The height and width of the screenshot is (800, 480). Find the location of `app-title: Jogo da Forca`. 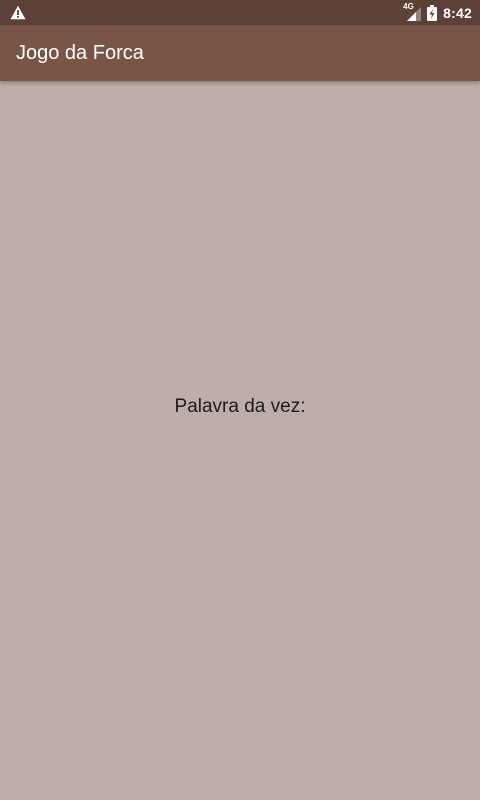

app-title: Jogo da Forca is located at coordinates (80, 53).